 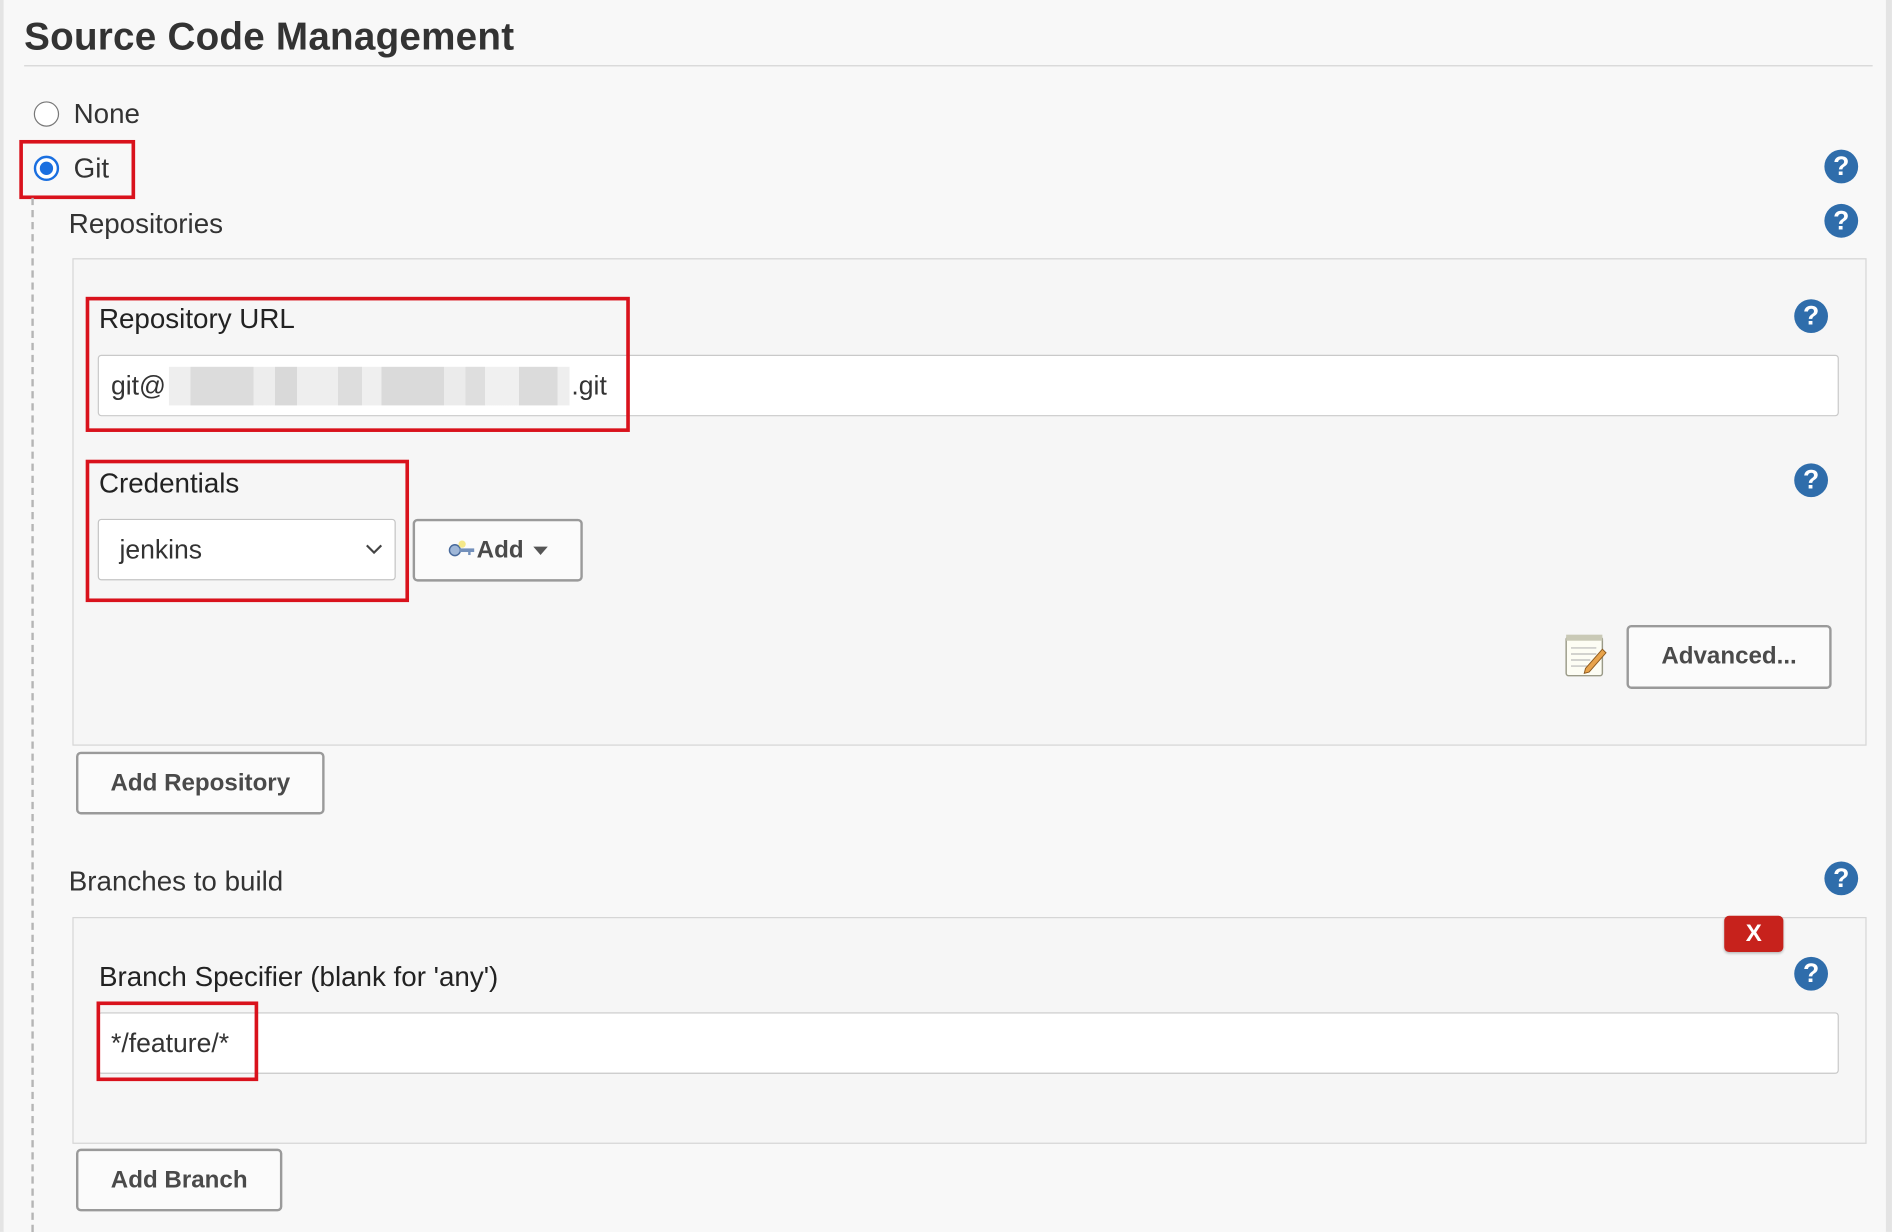 What do you see at coordinates (540, 550) in the screenshot?
I see `caret-down-icon` at bounding box center [540, 550].